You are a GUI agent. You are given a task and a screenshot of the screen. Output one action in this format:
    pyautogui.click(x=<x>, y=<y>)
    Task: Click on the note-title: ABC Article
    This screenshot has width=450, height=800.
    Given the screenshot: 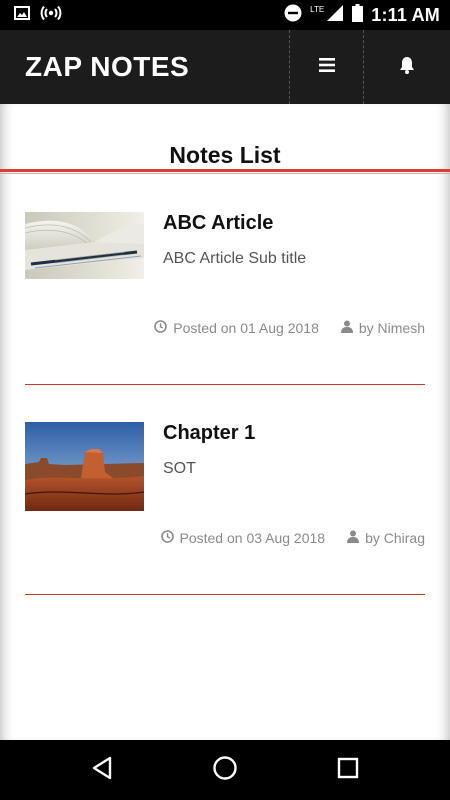 What is the action you would take?
    pyautogui.click(x=218, y=223)
    